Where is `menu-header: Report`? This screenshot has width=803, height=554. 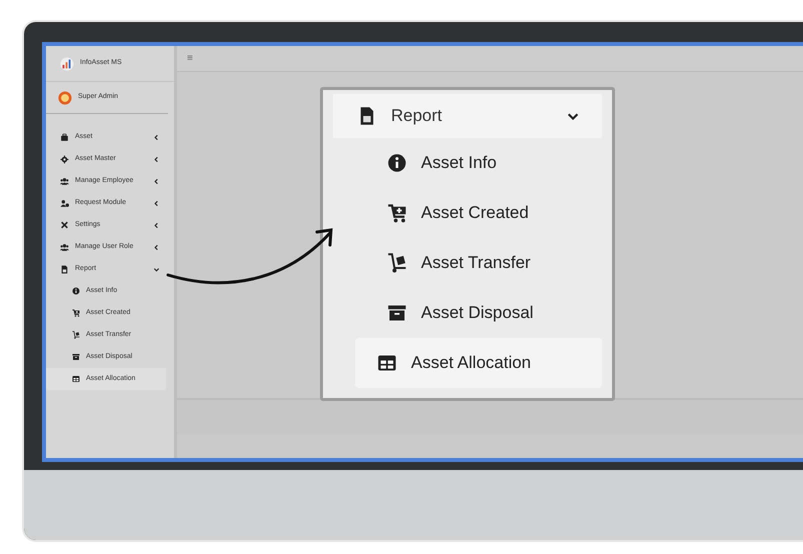 menu-header: Report is located at coordinates (467, 116).